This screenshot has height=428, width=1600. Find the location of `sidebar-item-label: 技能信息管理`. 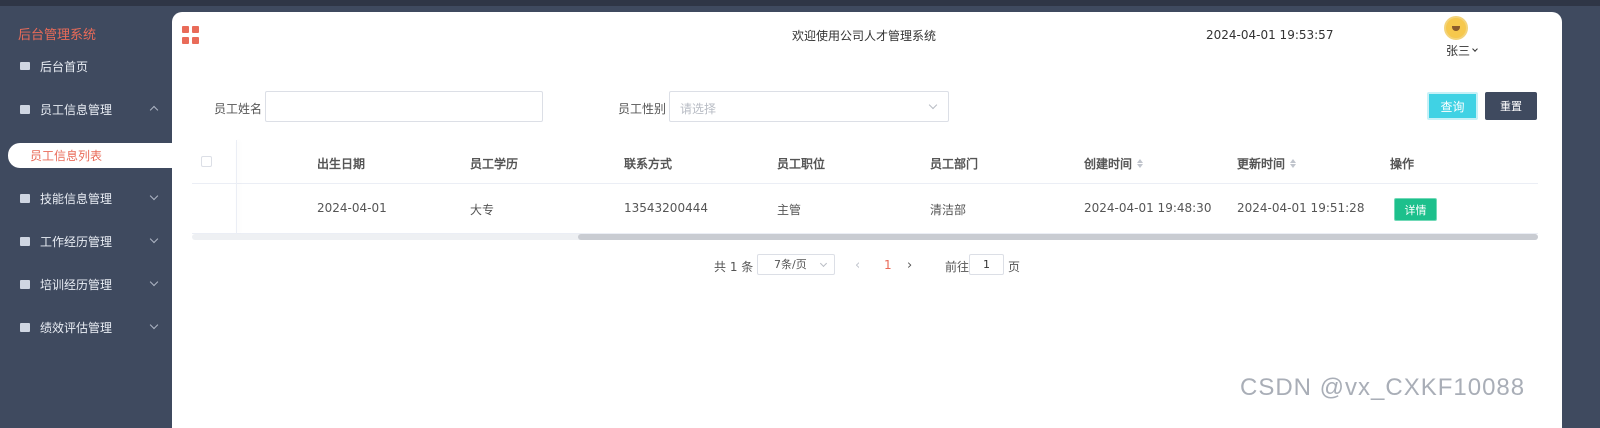

sidebar-item-label: 技能信息管理 is located at coordinates (76, 198).